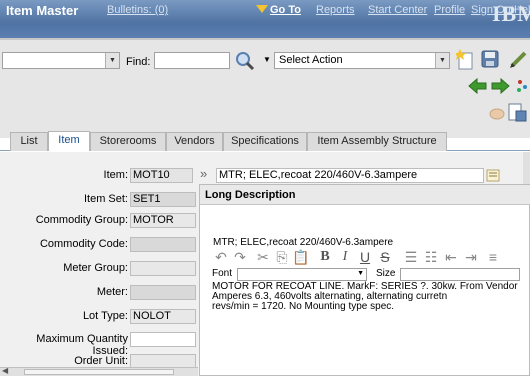 The width and height of the screenshot is (530, 376). I want to click on italic-icon: I, so click(345, 257).